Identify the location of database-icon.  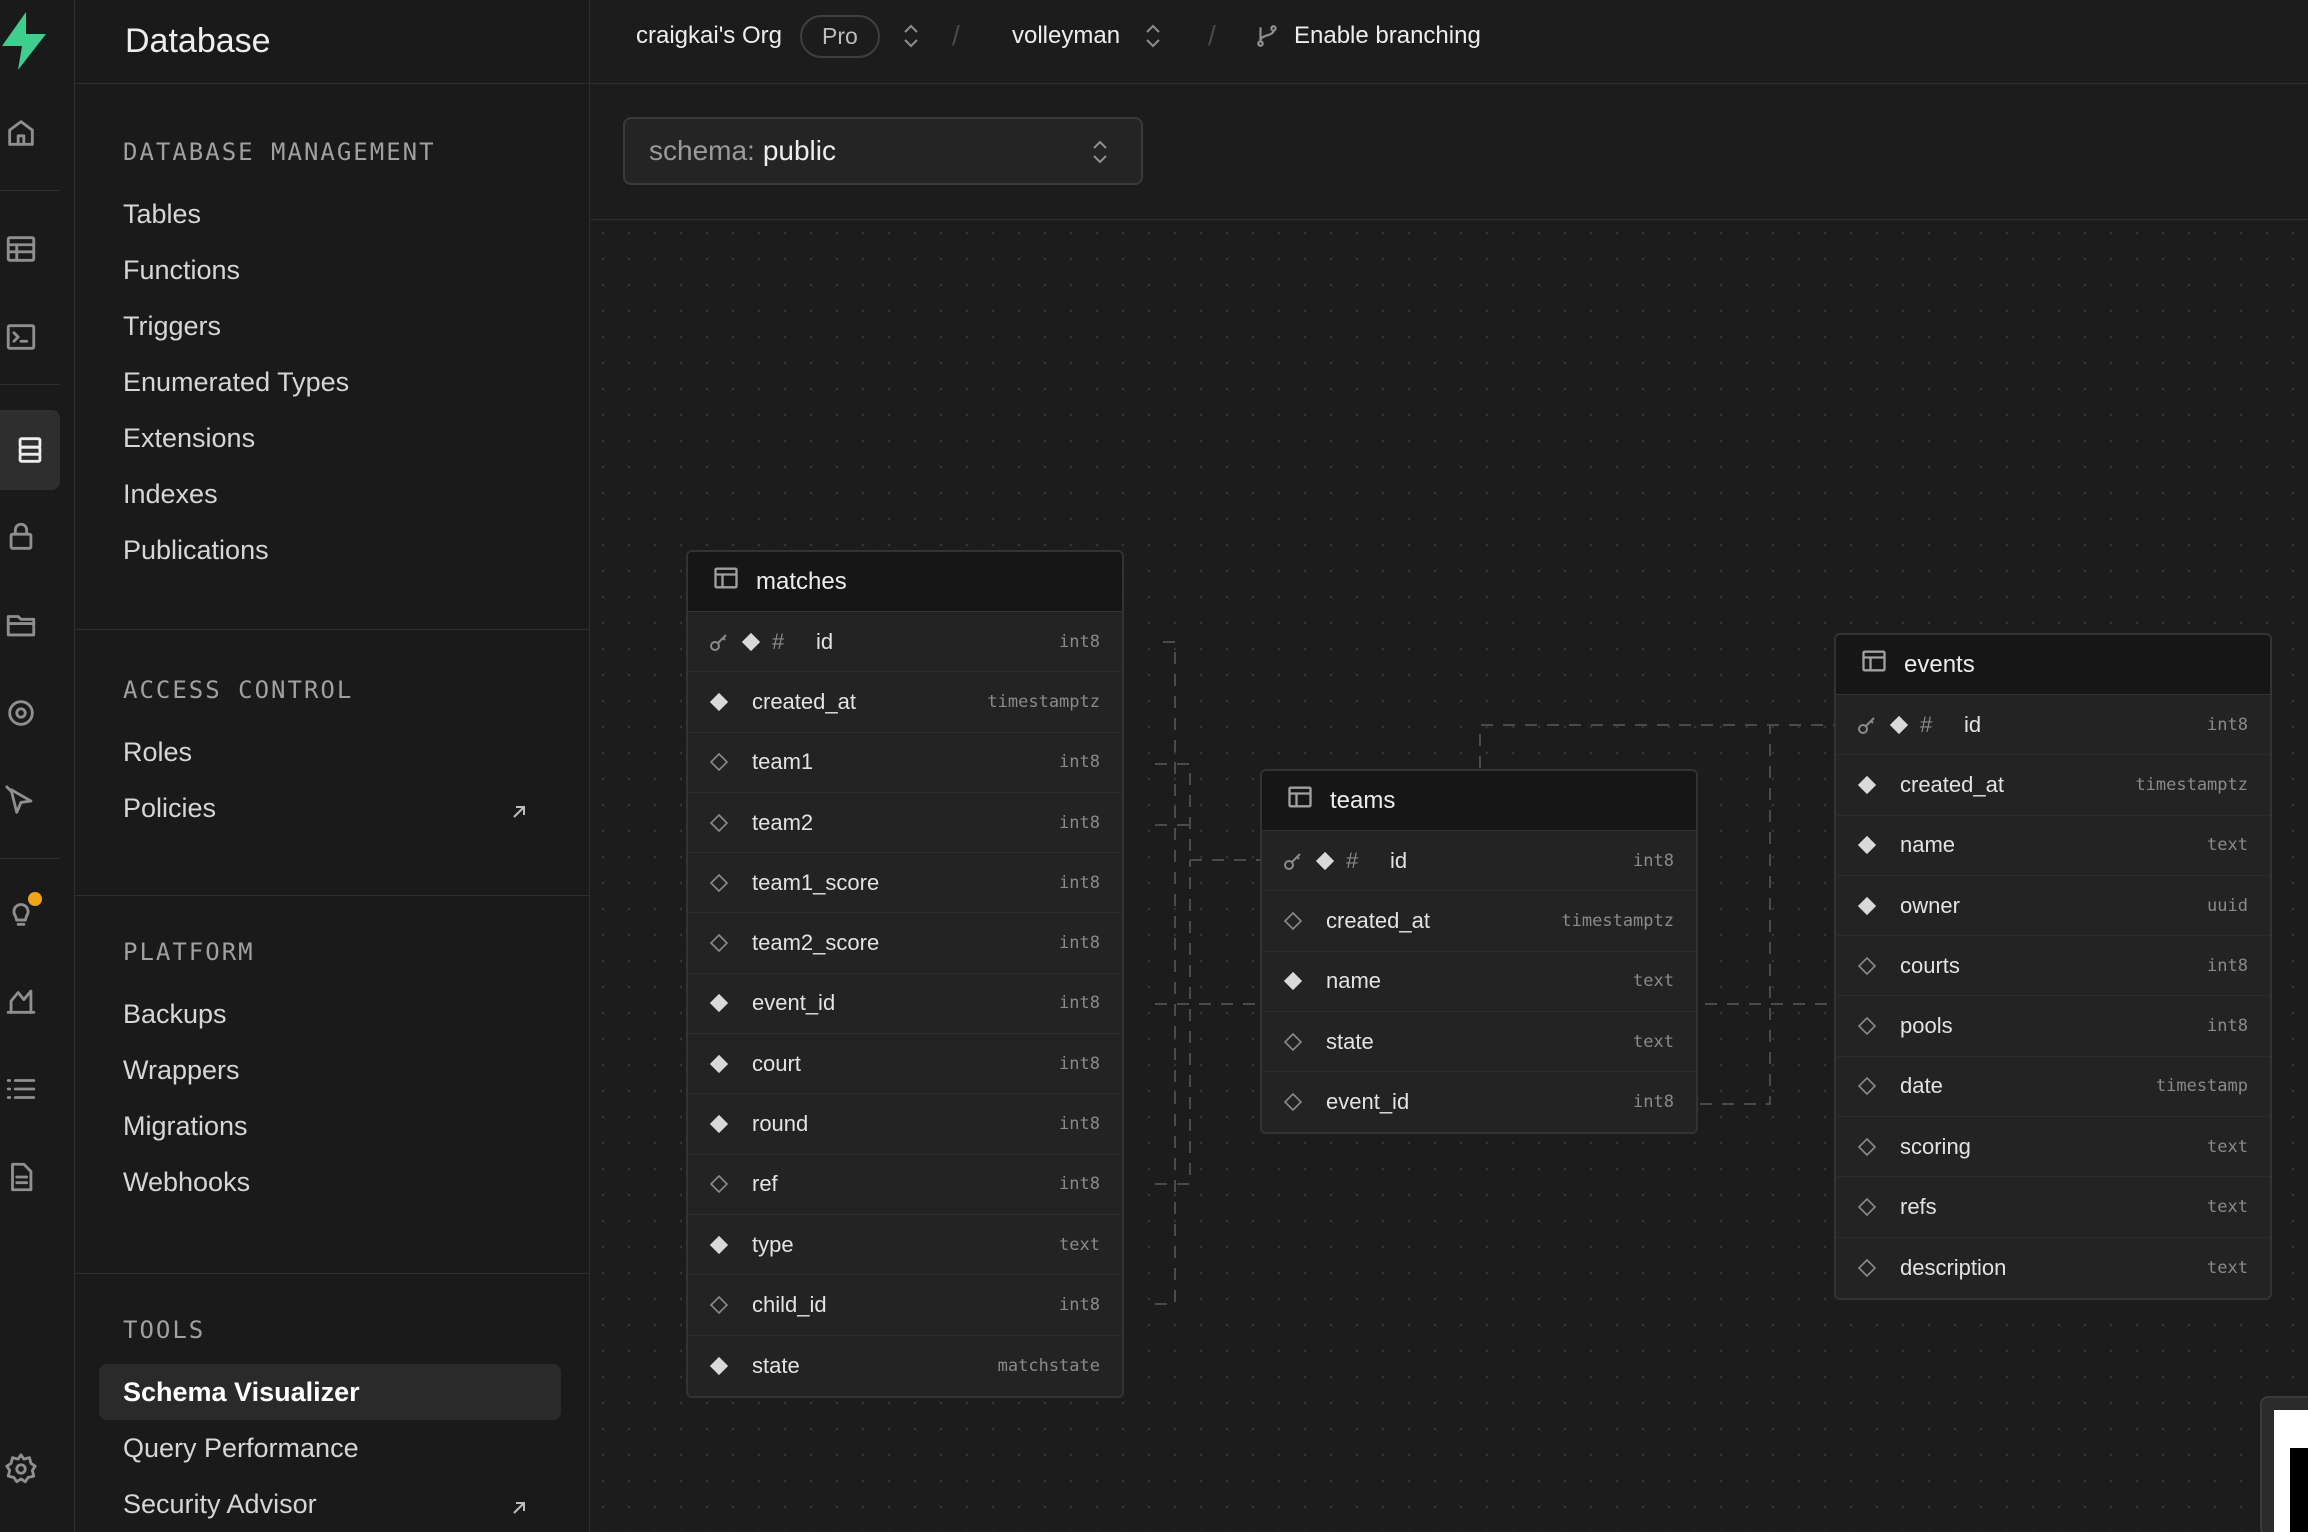
(30, 450).